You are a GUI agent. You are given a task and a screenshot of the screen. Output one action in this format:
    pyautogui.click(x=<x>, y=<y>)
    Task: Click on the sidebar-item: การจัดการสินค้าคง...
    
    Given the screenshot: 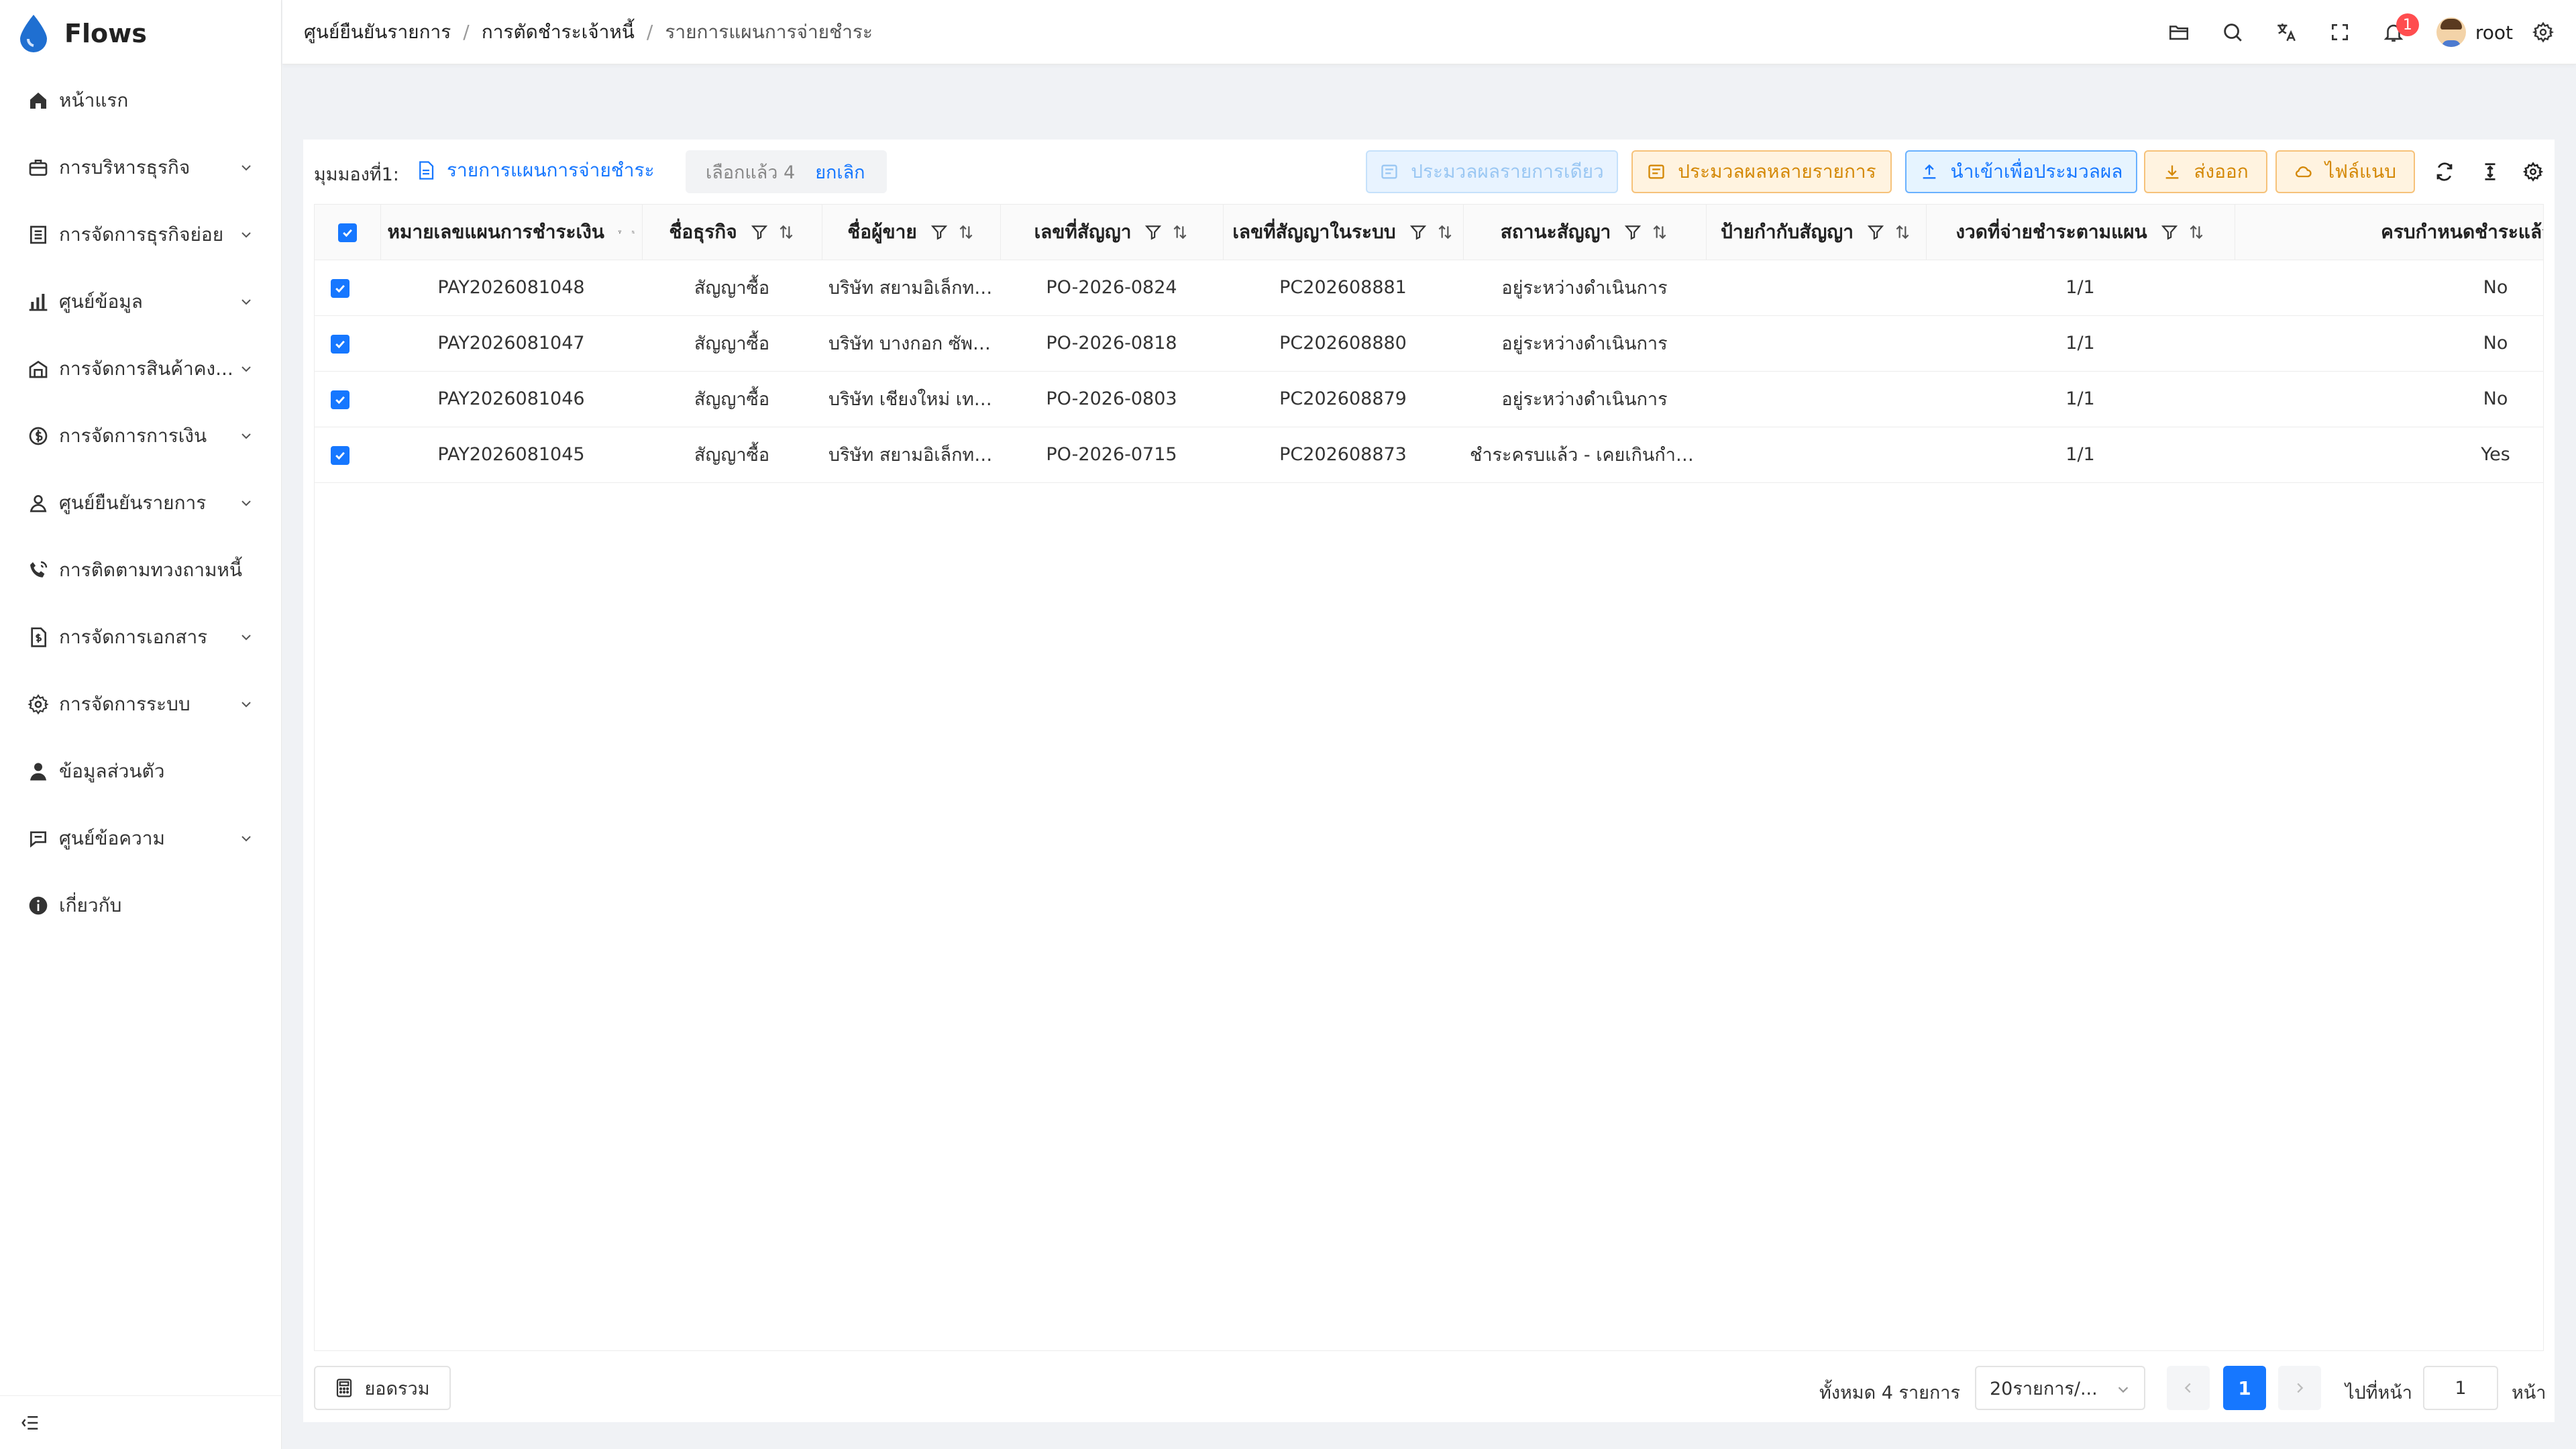 What is the action you would take?
    pyautogui.click(x=140, y=368)
    